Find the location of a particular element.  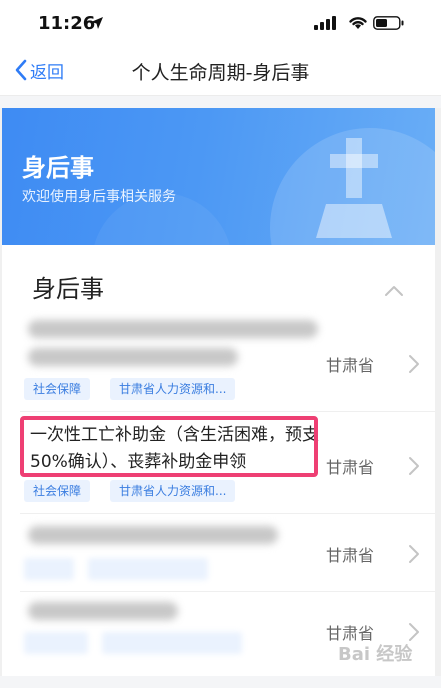

side-gutter-right is located at coordinates (438, 398).